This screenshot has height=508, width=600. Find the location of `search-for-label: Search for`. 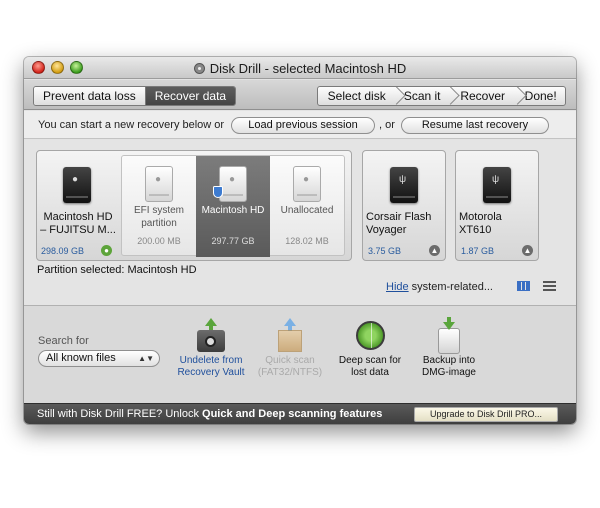

search-for-label: Search for is located at coordinates (63, 341).